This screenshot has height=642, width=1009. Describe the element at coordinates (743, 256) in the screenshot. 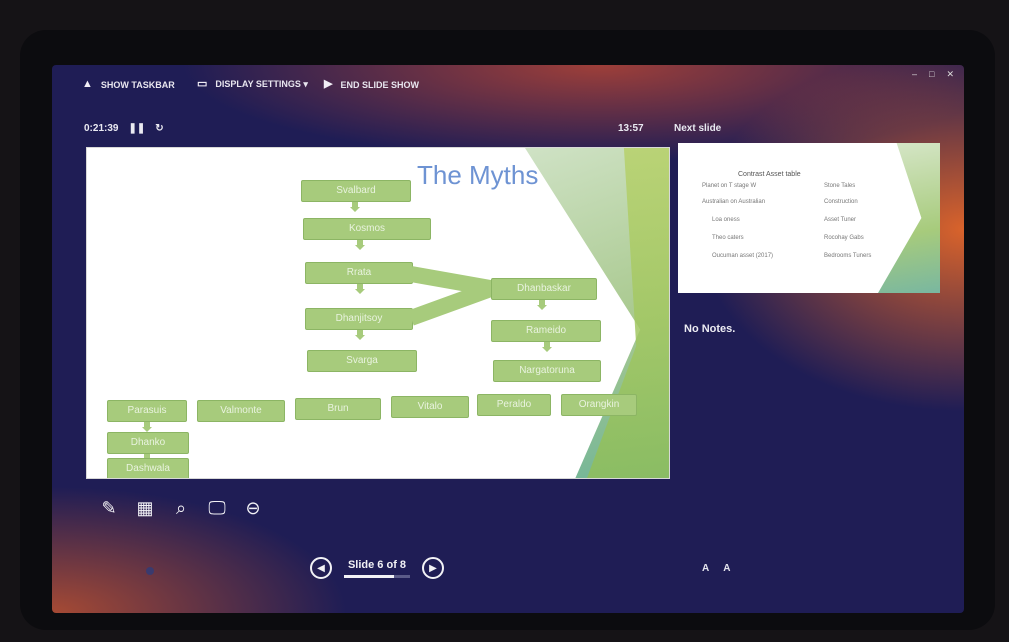

I see `next-slide-row: Oucuman asset (2017)` at that location.